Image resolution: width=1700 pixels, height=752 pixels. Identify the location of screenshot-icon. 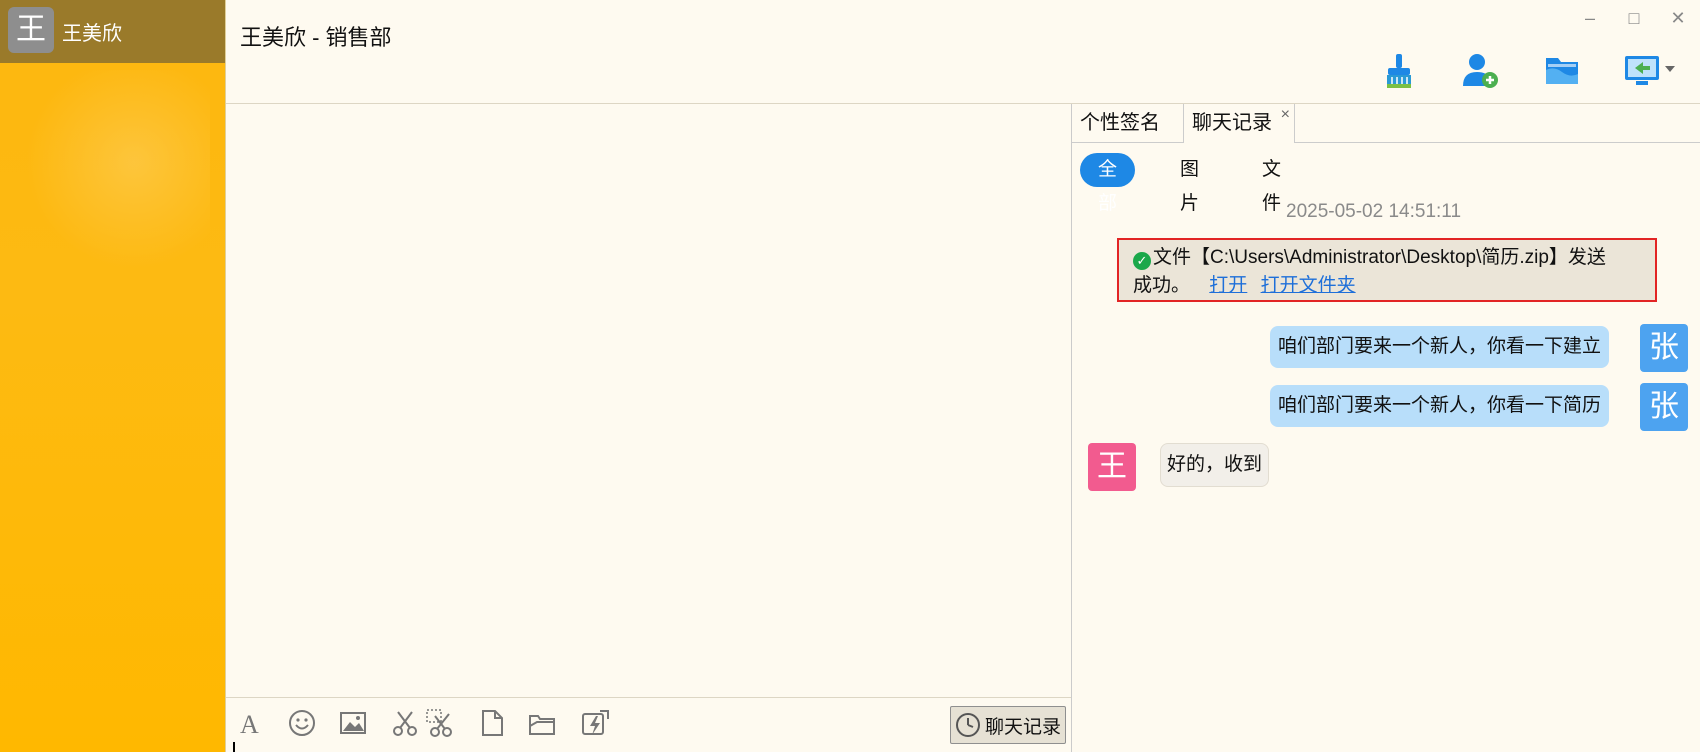
(440, 723).